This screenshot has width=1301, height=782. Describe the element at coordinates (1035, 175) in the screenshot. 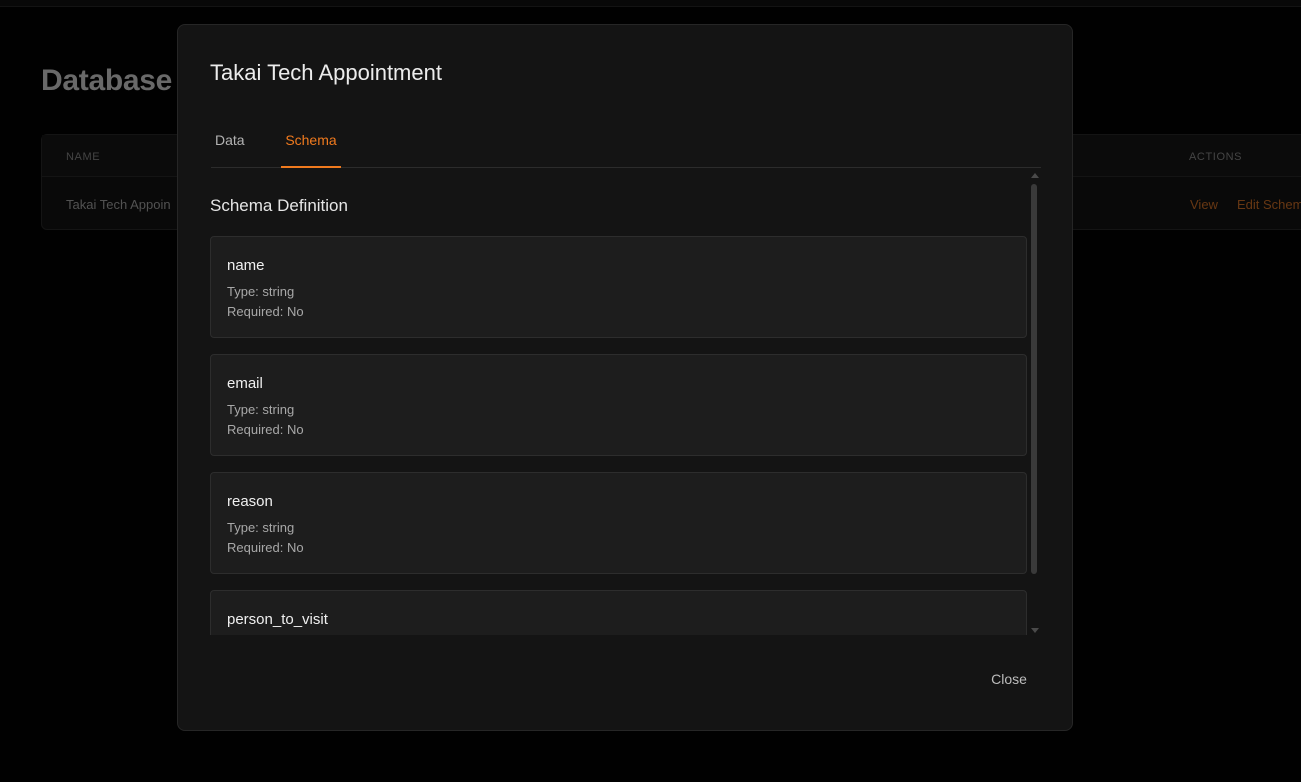

I see `scroll-up-arrow-icon` at that location.